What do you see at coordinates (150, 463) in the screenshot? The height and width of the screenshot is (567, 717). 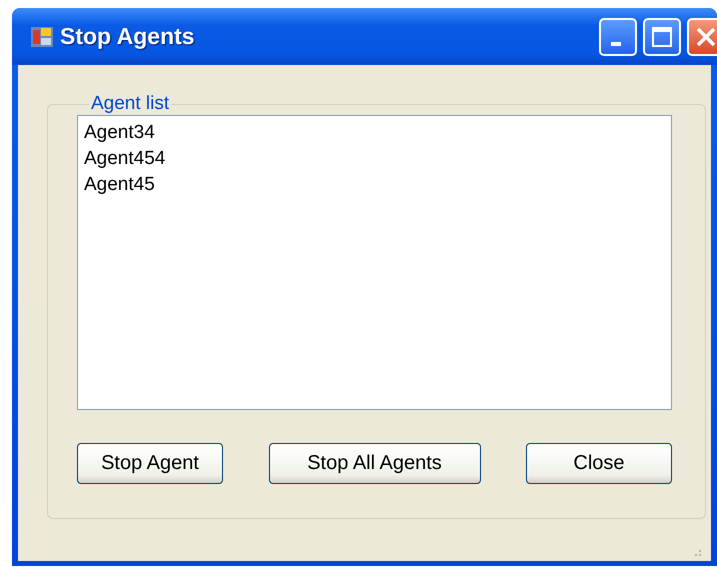 I see `action-button: Stop Agent` at bounding box center [150, 463].